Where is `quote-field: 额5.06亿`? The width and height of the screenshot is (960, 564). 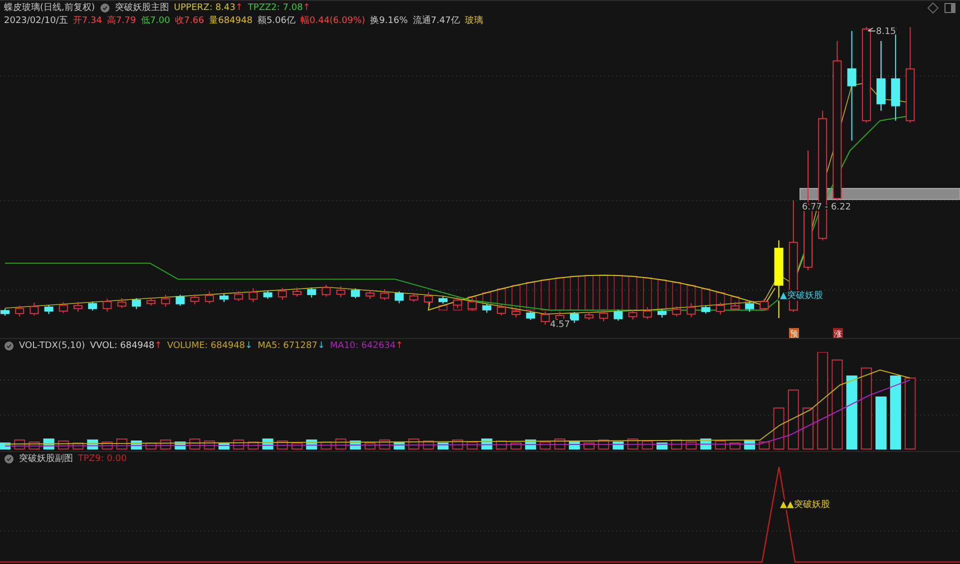
quote-field: 额5.06亿 is located at coordinates (276, 20).